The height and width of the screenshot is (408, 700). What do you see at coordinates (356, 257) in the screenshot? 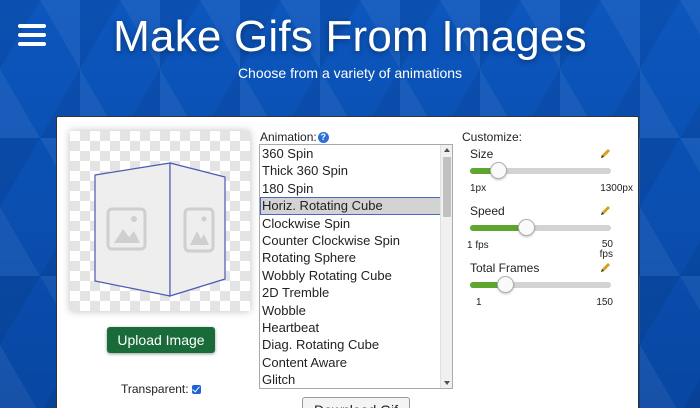
I see `animation-option: Rotating Sphere` at bounding box center [356, 257].